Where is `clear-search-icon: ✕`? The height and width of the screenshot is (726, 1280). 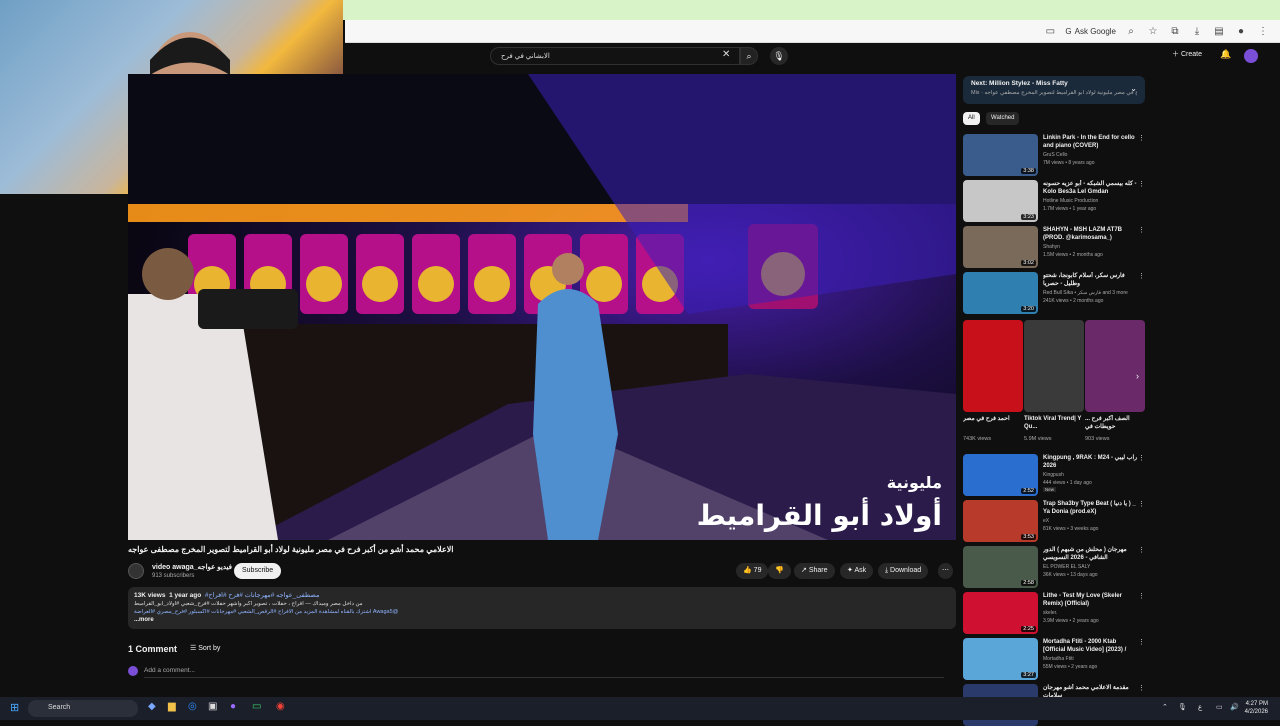 clear-search-icon: ✕ is located at coordinates (726, 54).